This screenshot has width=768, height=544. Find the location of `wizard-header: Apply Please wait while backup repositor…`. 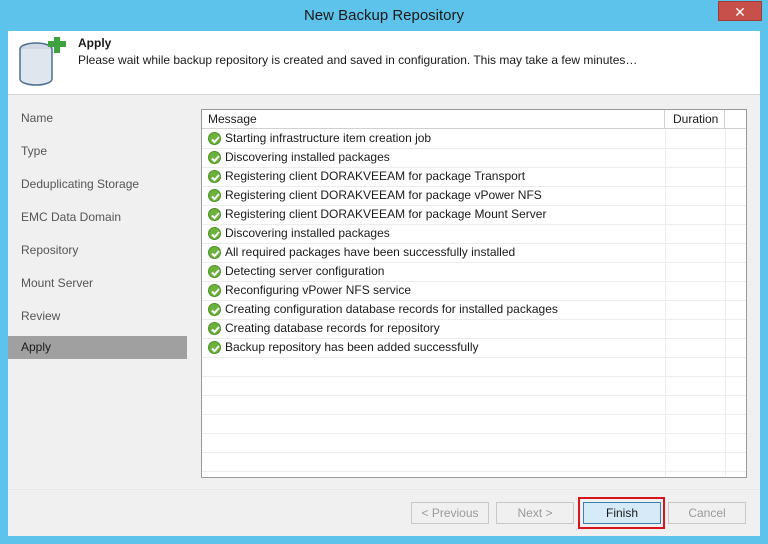

wizard-header: Apply Please wait while backup repositor… is located at coordinates (384, 63).